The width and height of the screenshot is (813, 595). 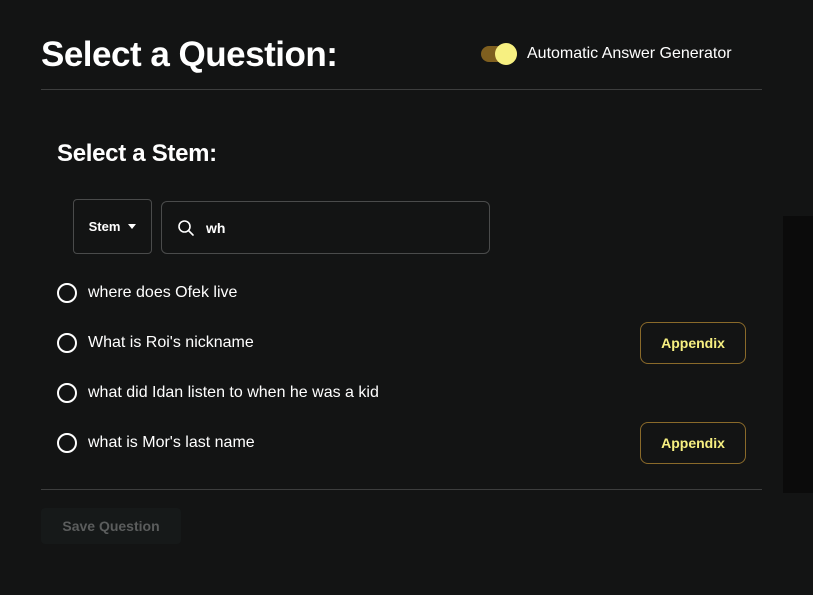 I want to click on save-question-button: Save Question, so click(x=111, y=526).